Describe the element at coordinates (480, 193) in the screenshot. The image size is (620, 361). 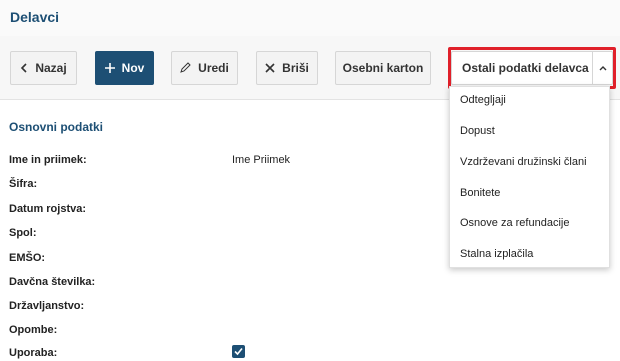
I see `menu-item-benefits: Bonitete` at that location.